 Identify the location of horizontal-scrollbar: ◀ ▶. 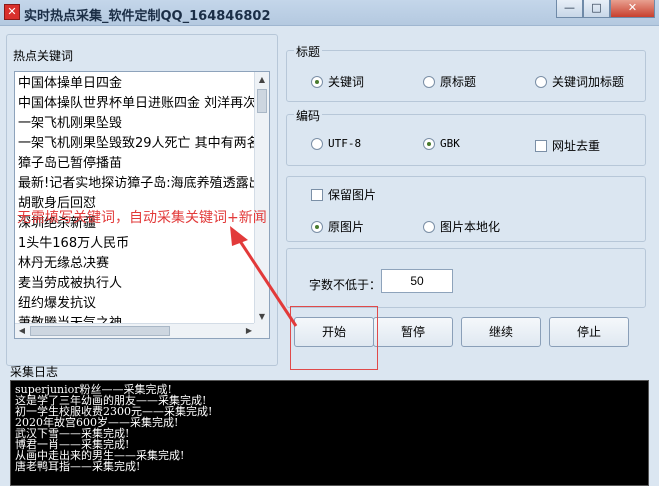
(135, 330).